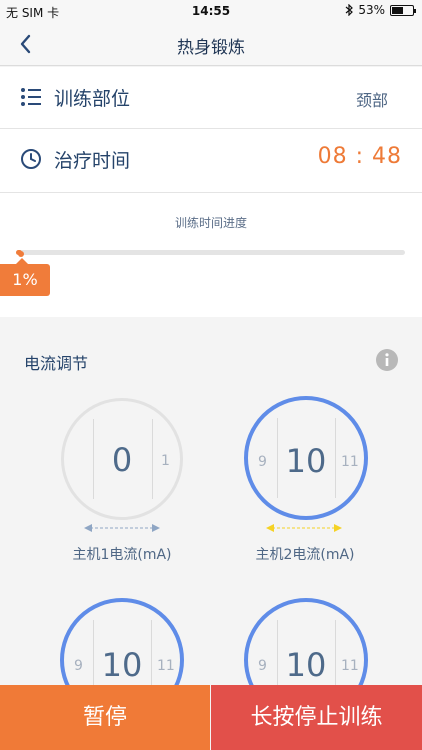  Describe the element at coordinates (349, 10) in the screenshot. I see `bluetooth-icon` at that location.